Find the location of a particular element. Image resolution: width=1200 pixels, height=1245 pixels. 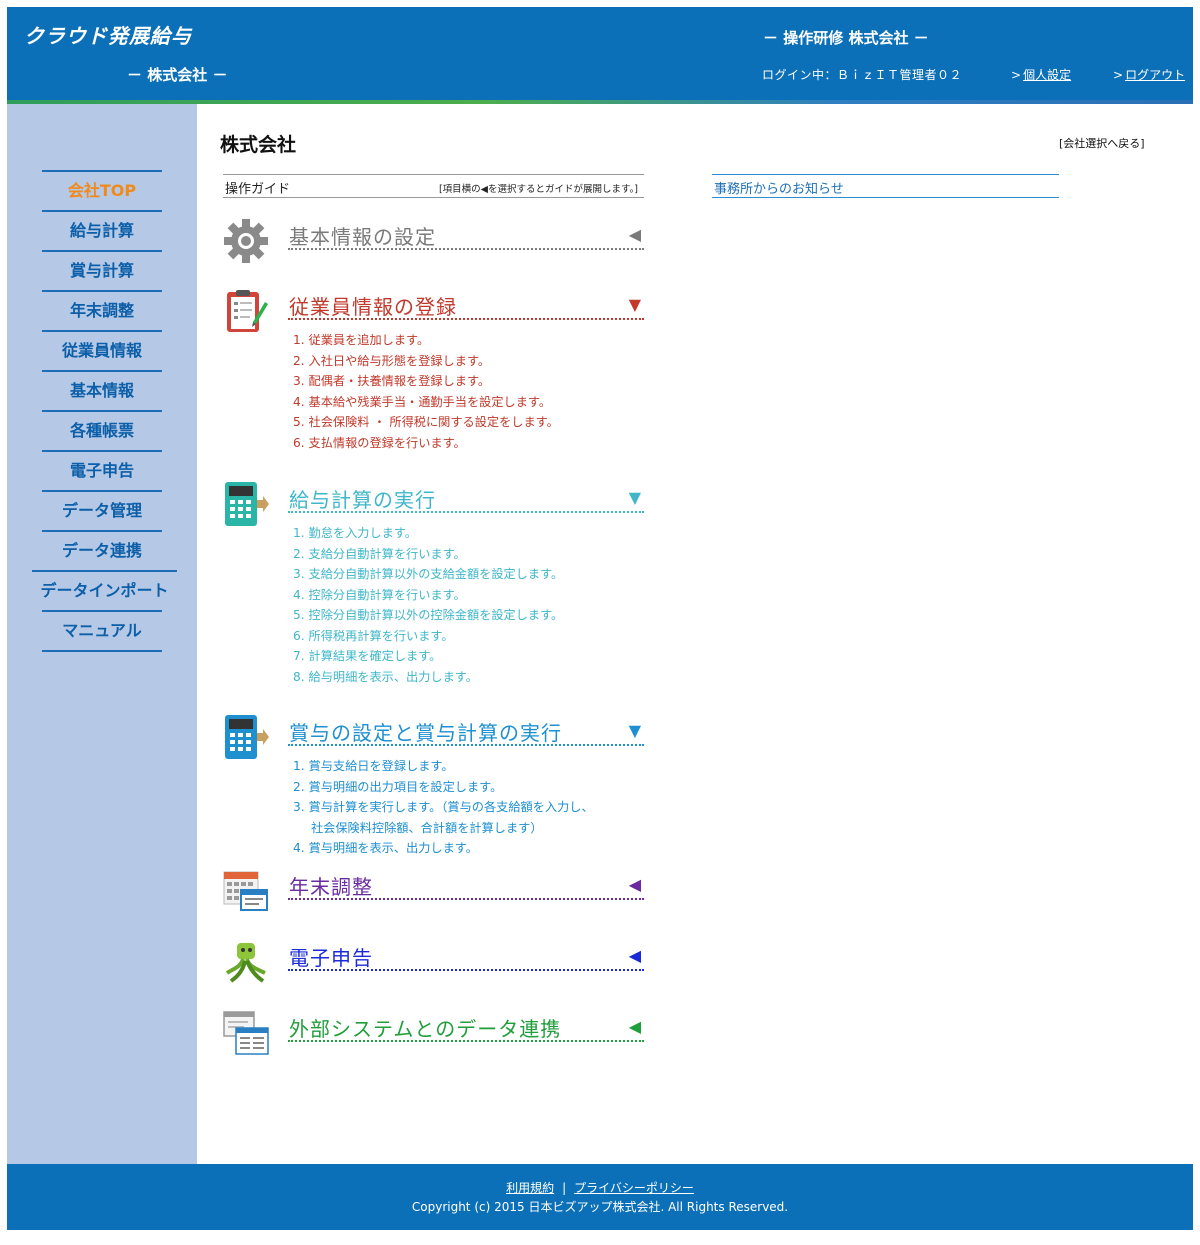

guide-section-header: 給与計算の実行 ▼ is located at coordinates (466, 497).